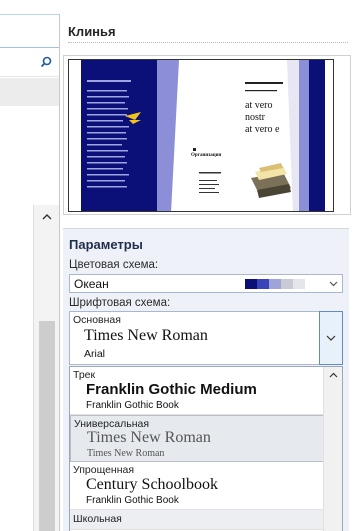 Image resolution: width=361 pixels, height=531 pixels. I want to click on font-item-category: Трек, so click(84, 375).